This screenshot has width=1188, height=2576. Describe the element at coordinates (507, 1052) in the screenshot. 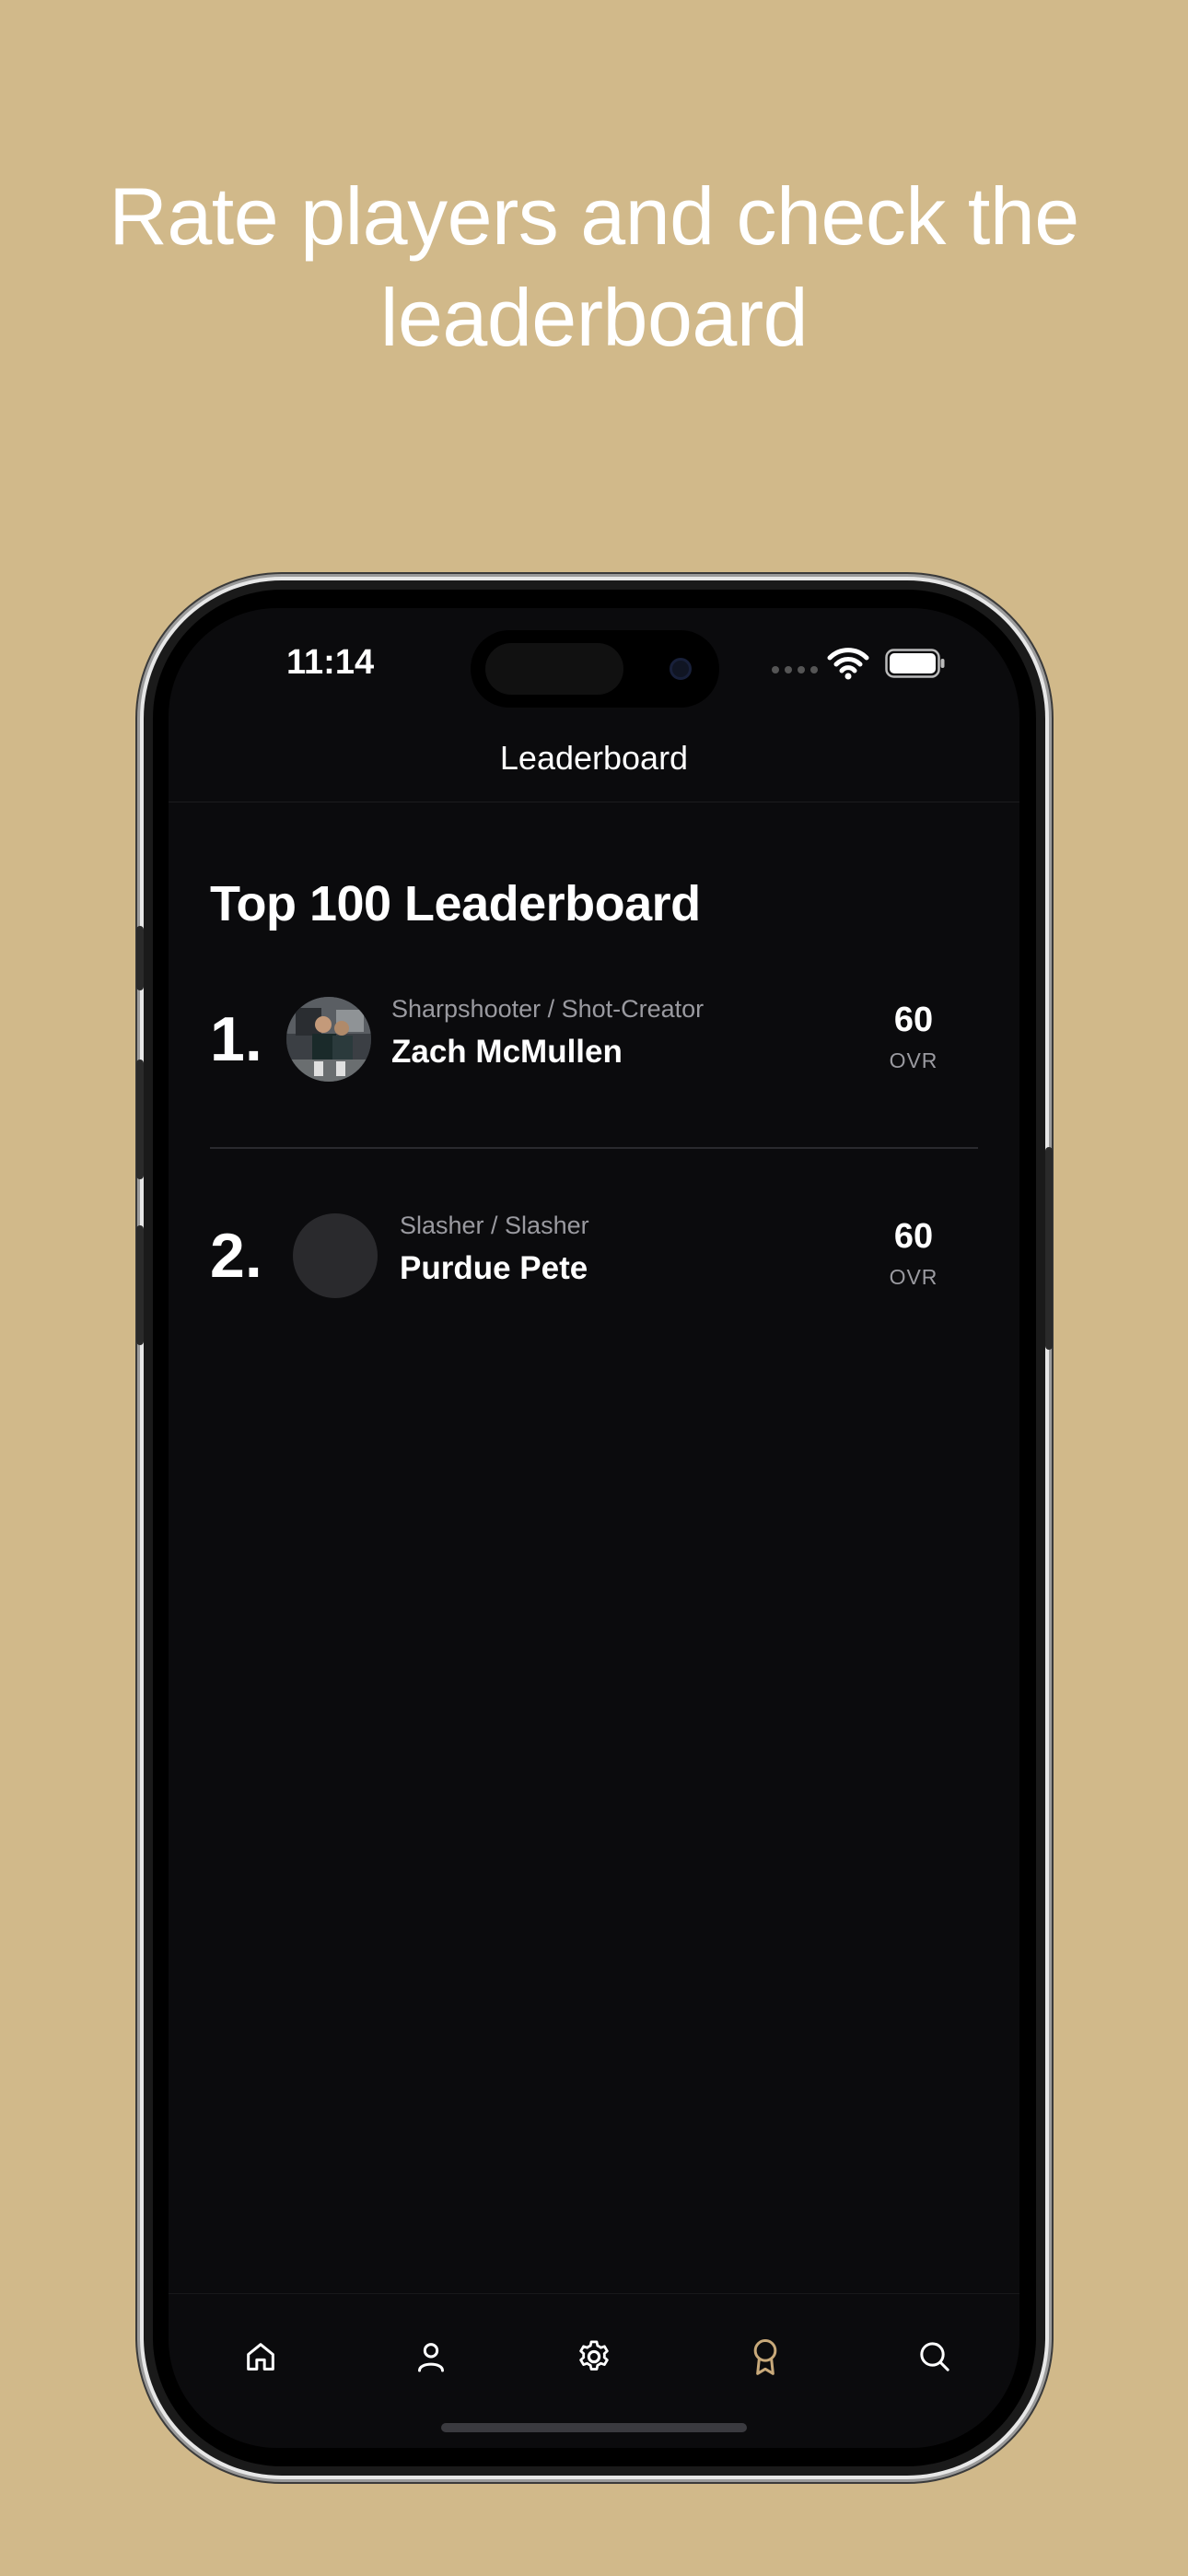

I see `player-name: Zach McMullen` at that location.